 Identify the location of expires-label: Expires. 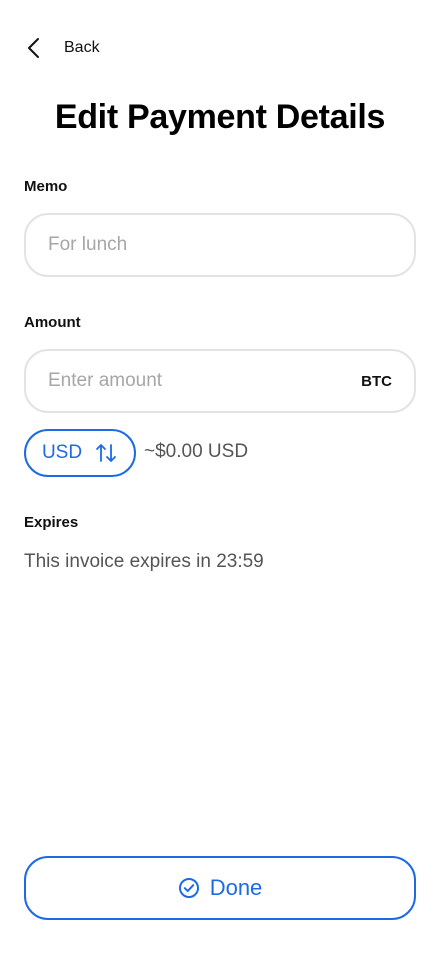
(51, 522).